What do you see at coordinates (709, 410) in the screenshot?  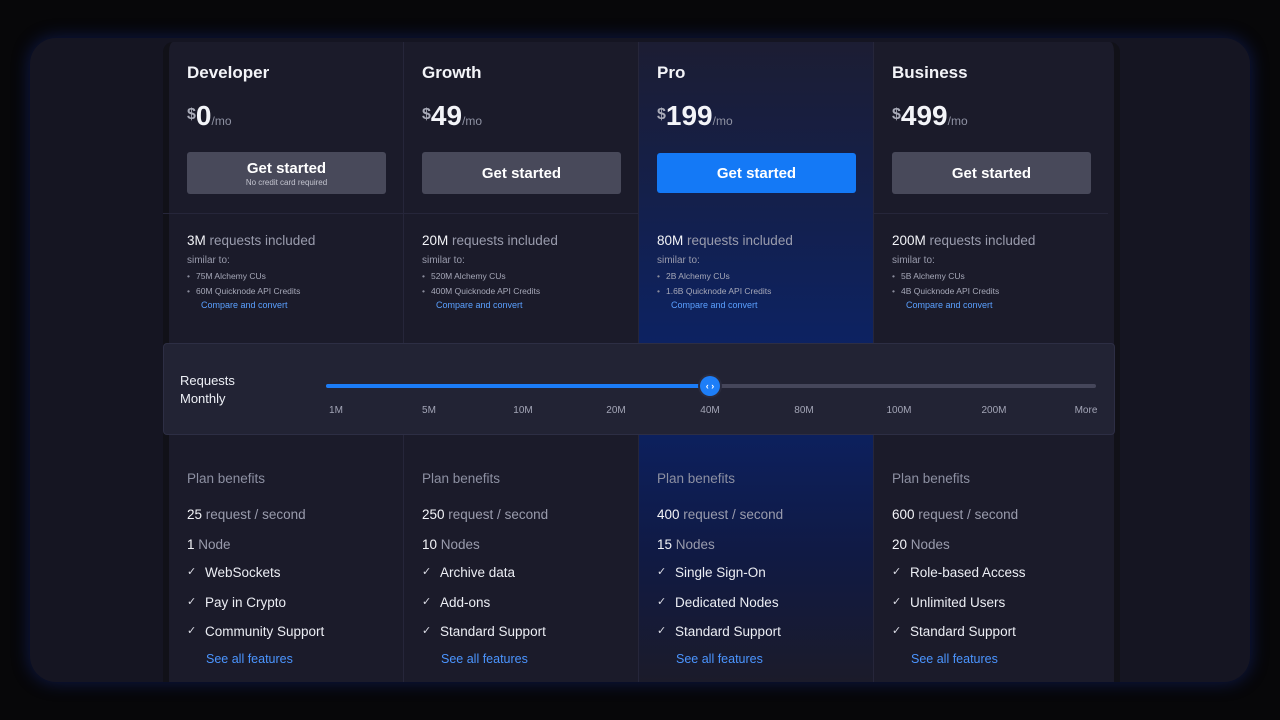 I see `slider-tick-label: 40M` at bounding box center [709, 410].